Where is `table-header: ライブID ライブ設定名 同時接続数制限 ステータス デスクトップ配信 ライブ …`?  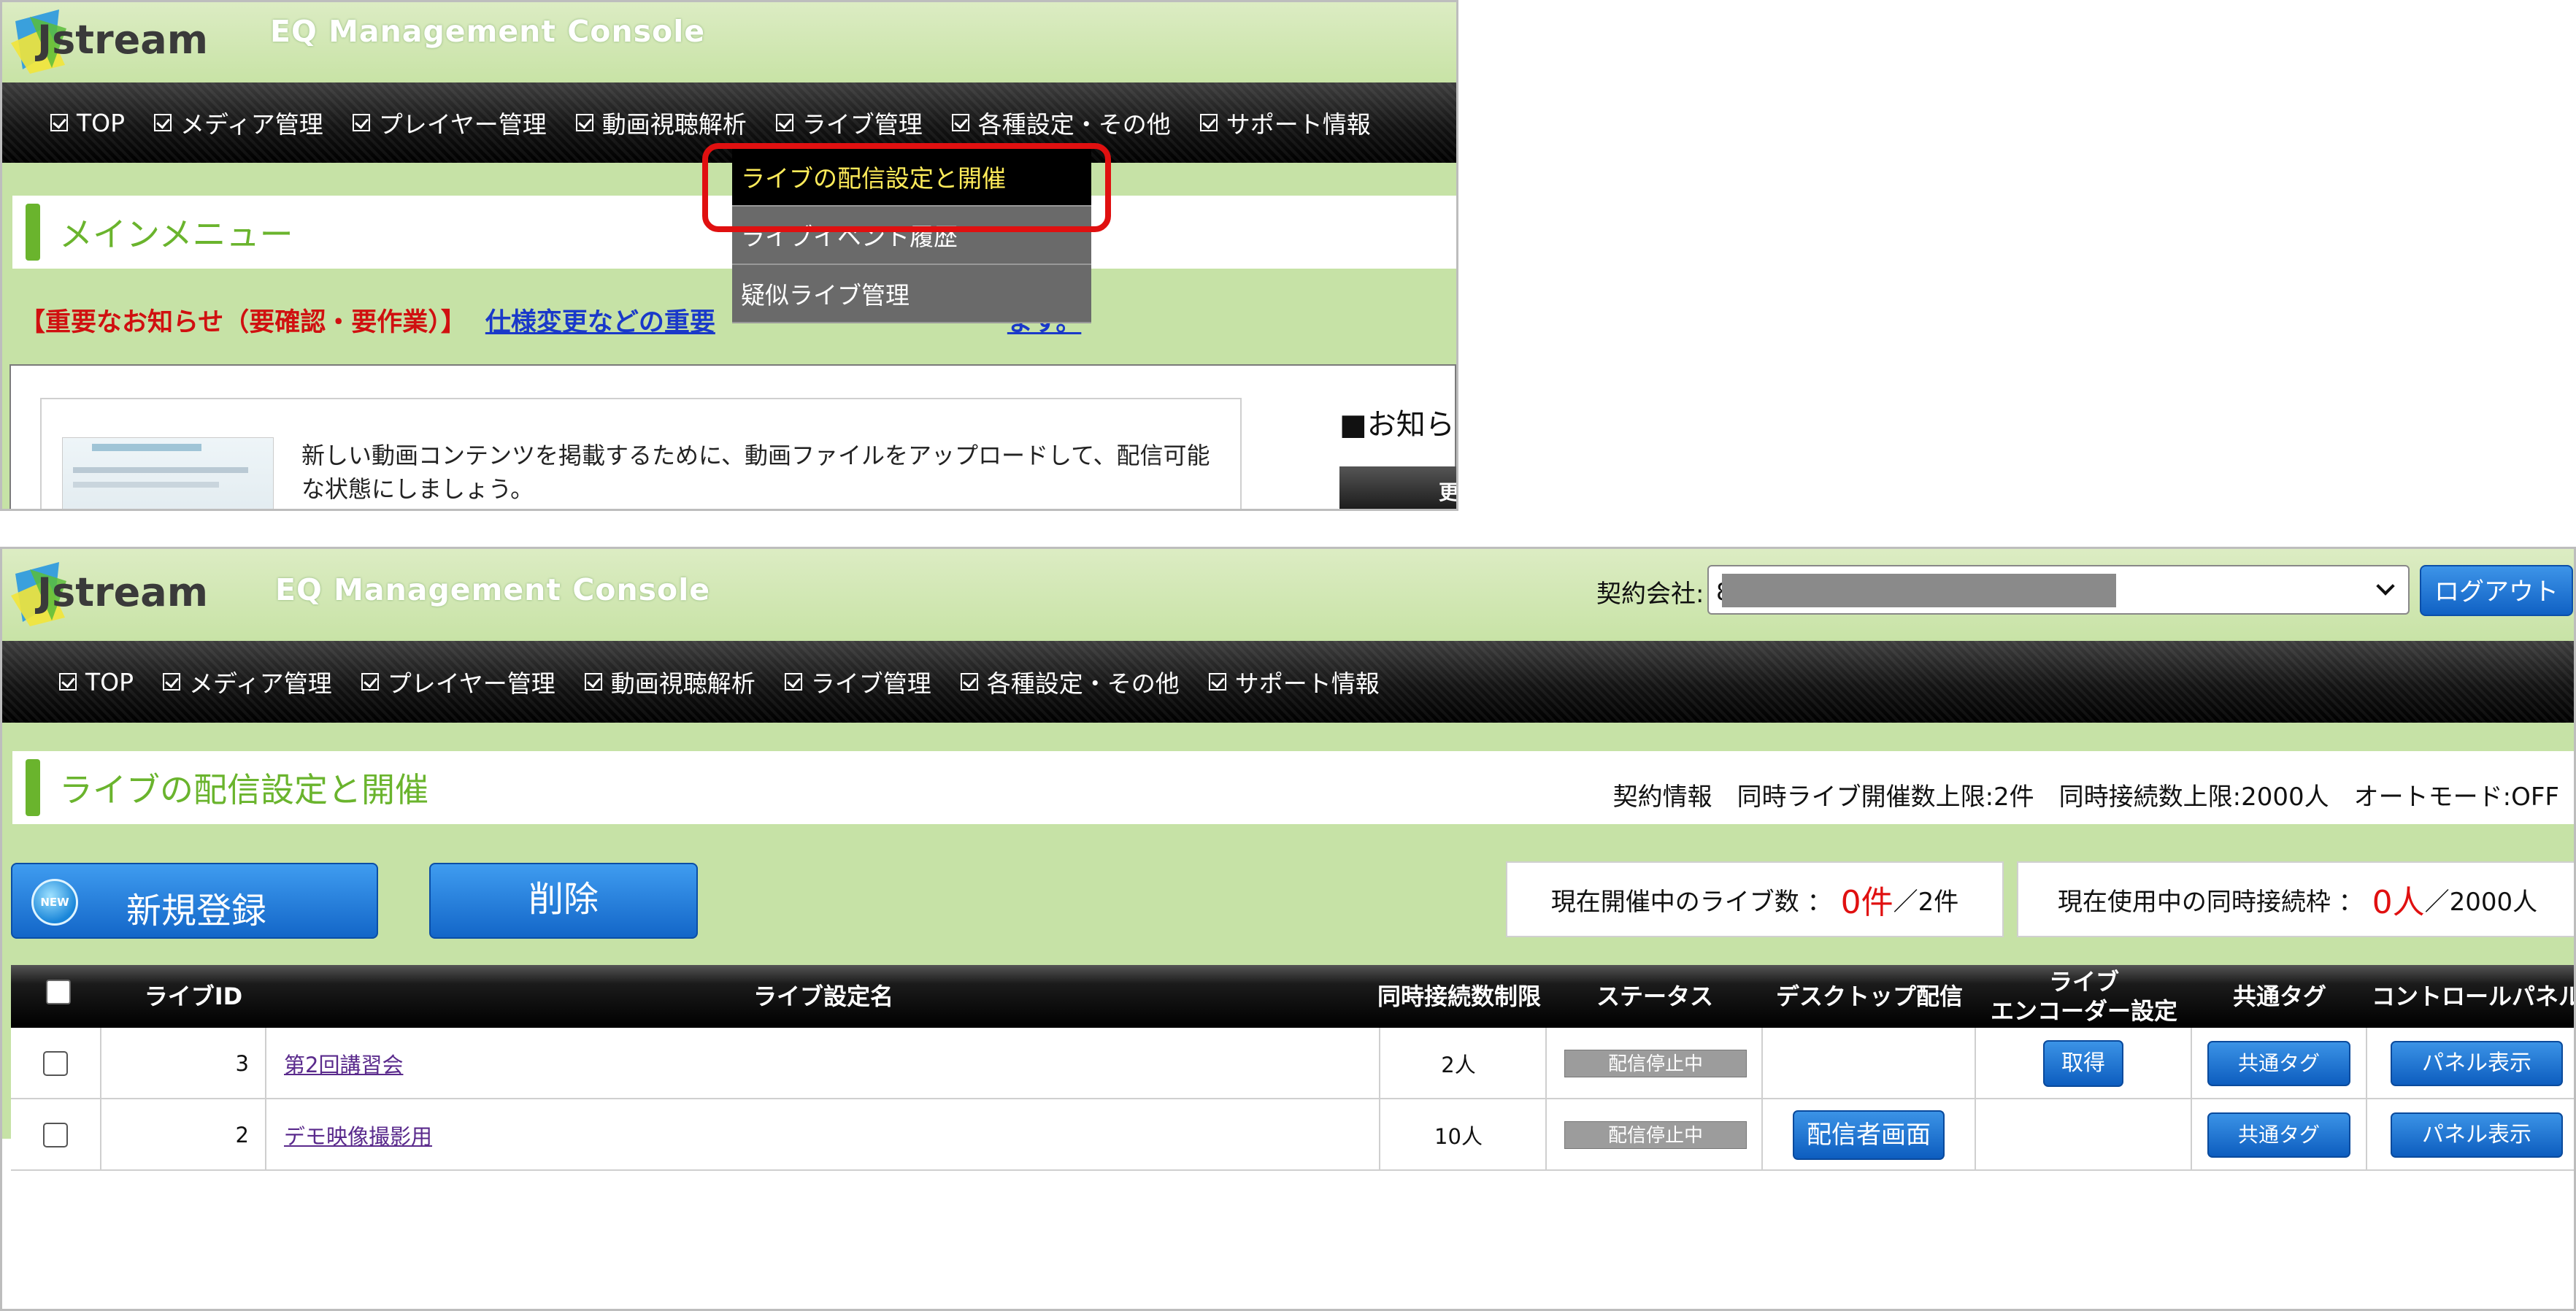
table-header: ライブID ライブ設定名 同時接続数制限 ステータス デスクトップ配信 ライブ … is located at coordinates (1292, 996).